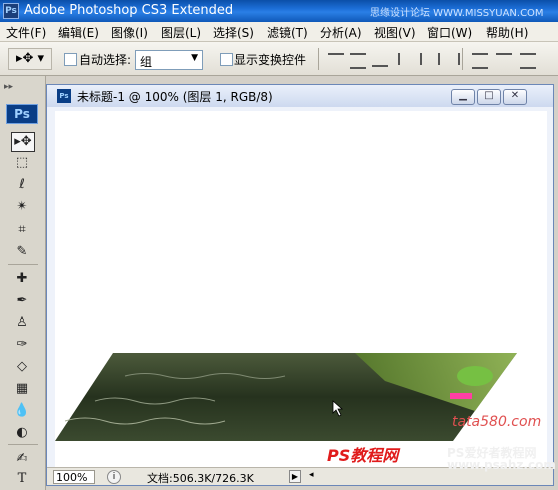  What do you see at coordinates (22, 433) in the screenshot?
I see `dodge-tool-icon: ◐` at bounding box center [22, 433].